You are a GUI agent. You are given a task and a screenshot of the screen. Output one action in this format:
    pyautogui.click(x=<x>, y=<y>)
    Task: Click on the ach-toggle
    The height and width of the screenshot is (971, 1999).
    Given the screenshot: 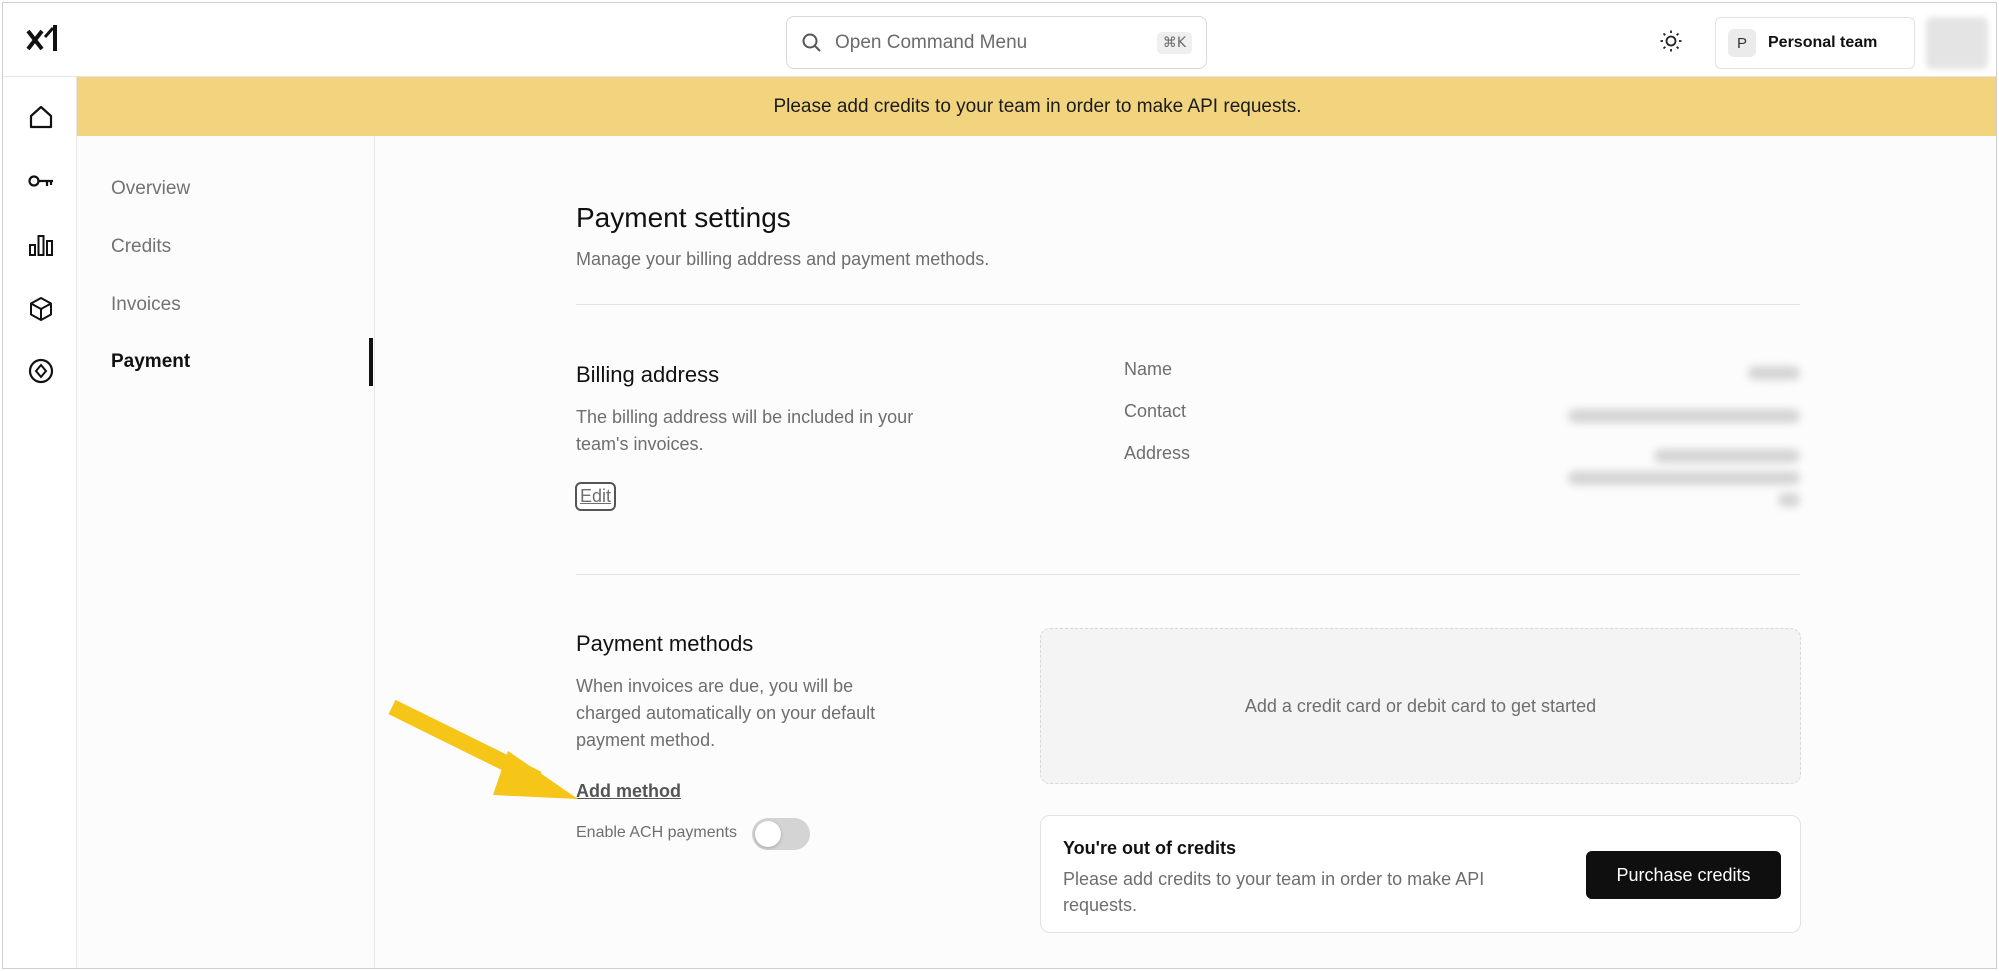 What is the action you would take?
    pyautogui.click(x=781, y=834)
    